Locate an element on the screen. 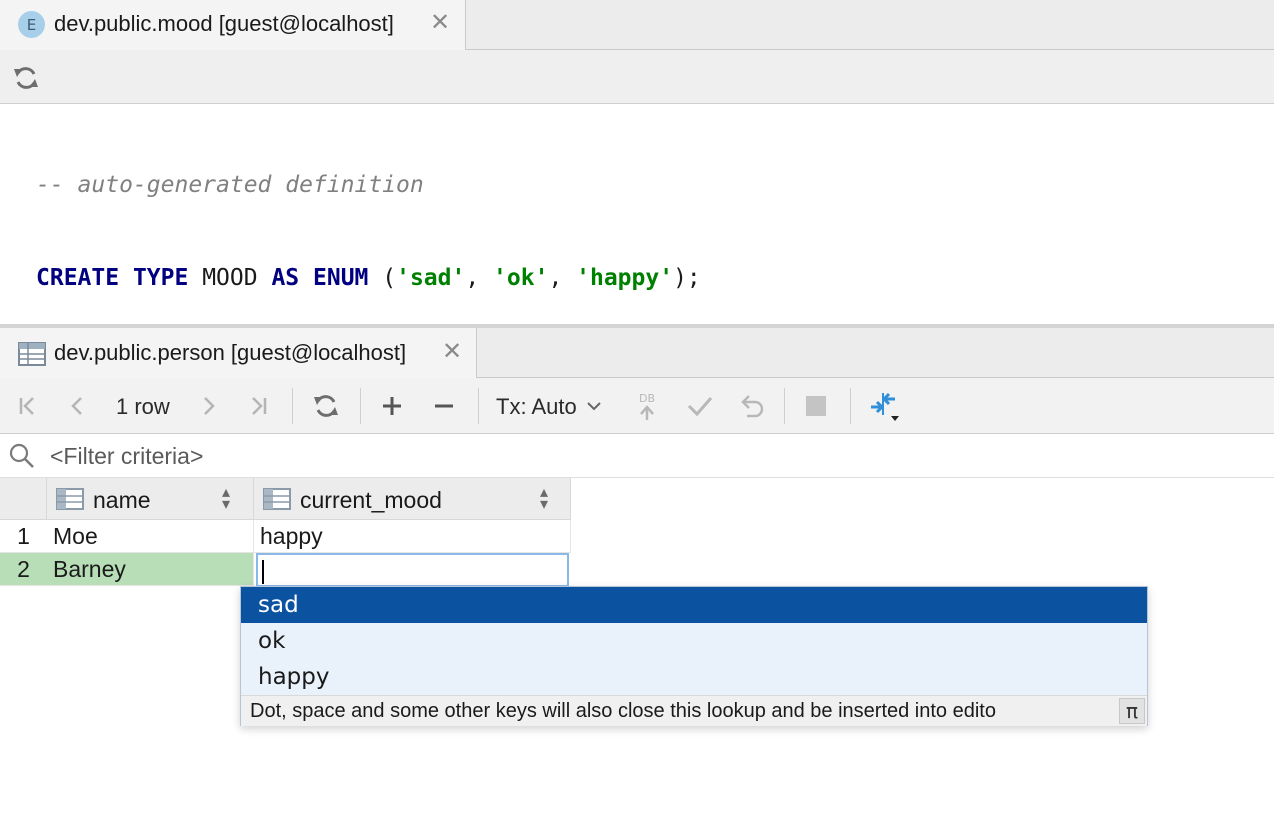  cell-current-mood: happy is located at coordinates (412, 536).